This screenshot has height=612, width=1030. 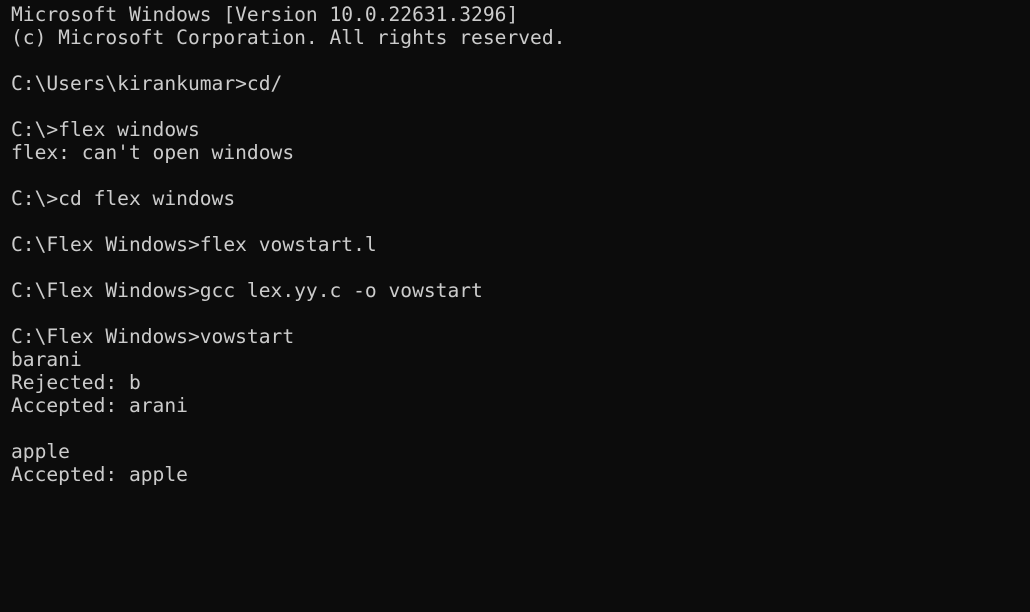 What do you see at coordinates (247, 290) in the screenshot?
I see `terminal-line-prompt-gcc: C:\Flex Windows>gcc lex.yy.c -o vowstart` at bounding box center [247, 290].